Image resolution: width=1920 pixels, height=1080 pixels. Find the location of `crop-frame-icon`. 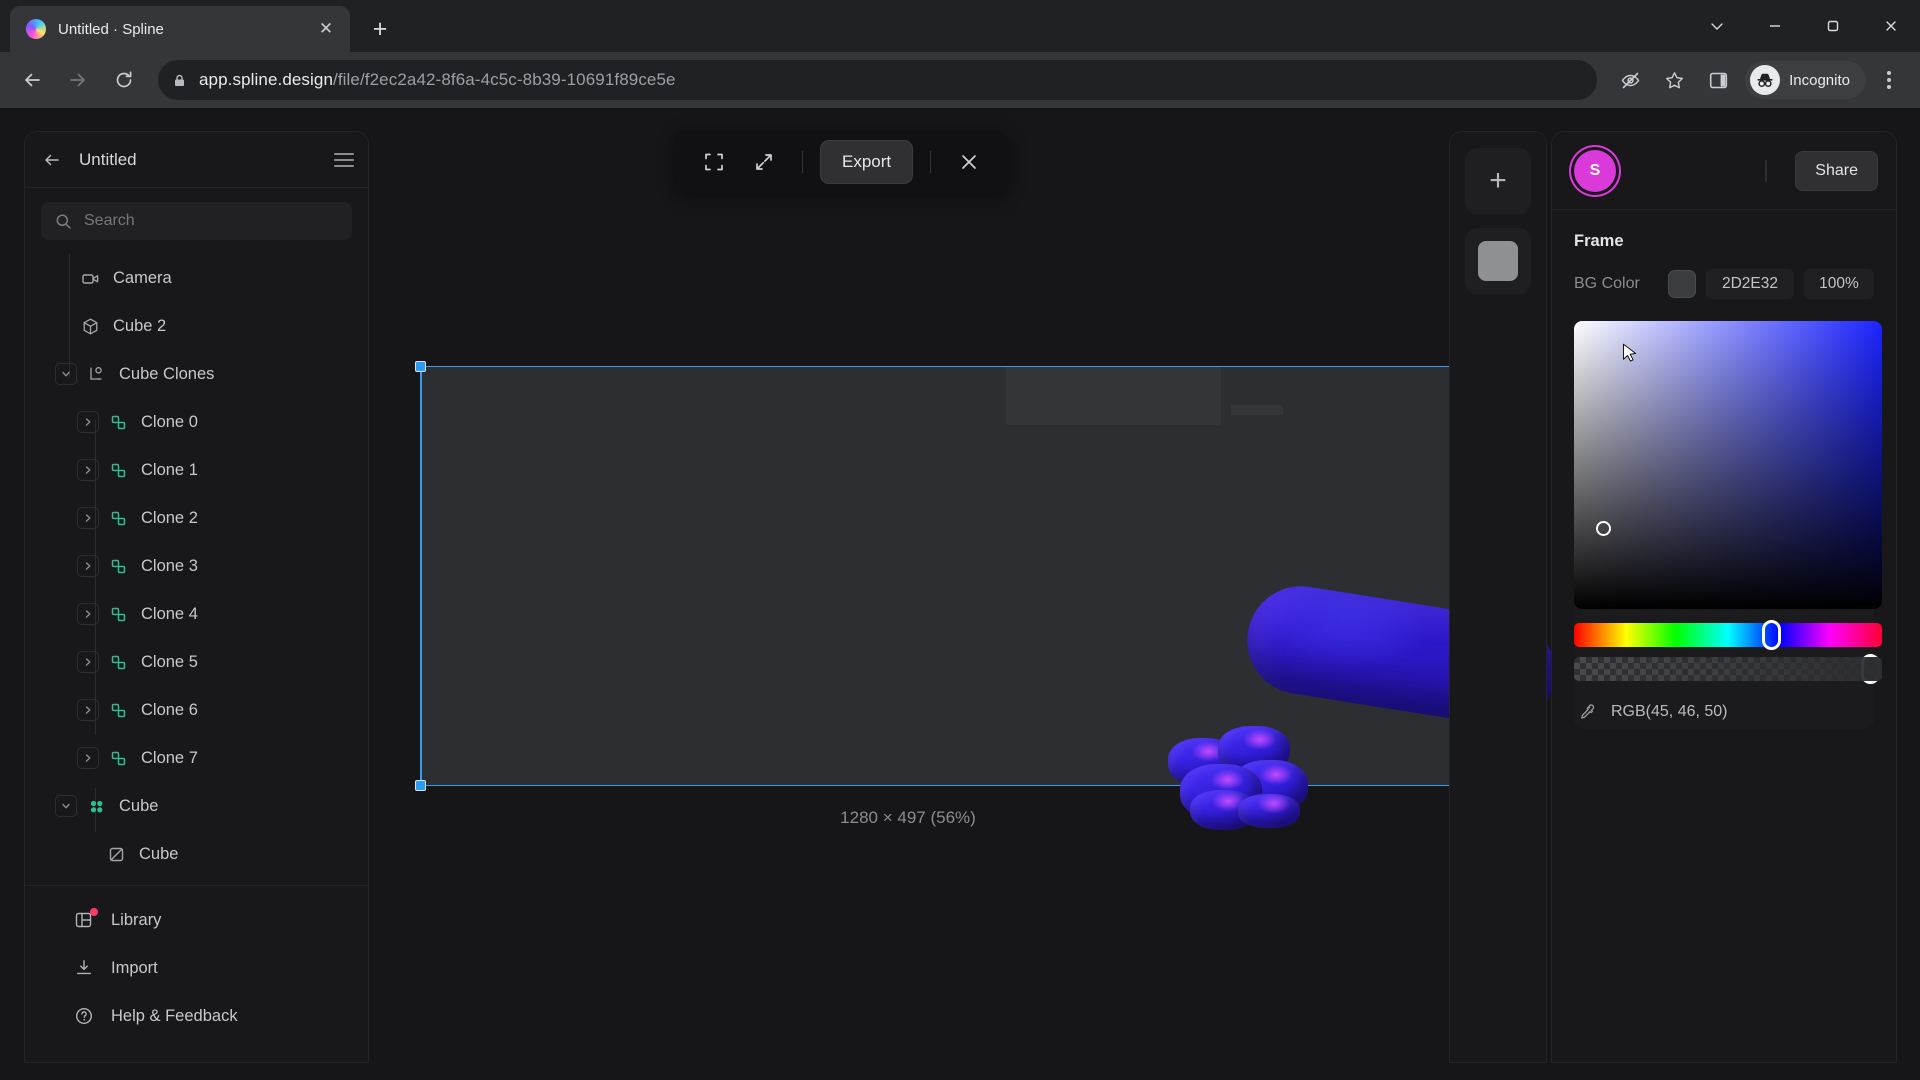

crop-frame-icon is located at coordinates (714, 162).